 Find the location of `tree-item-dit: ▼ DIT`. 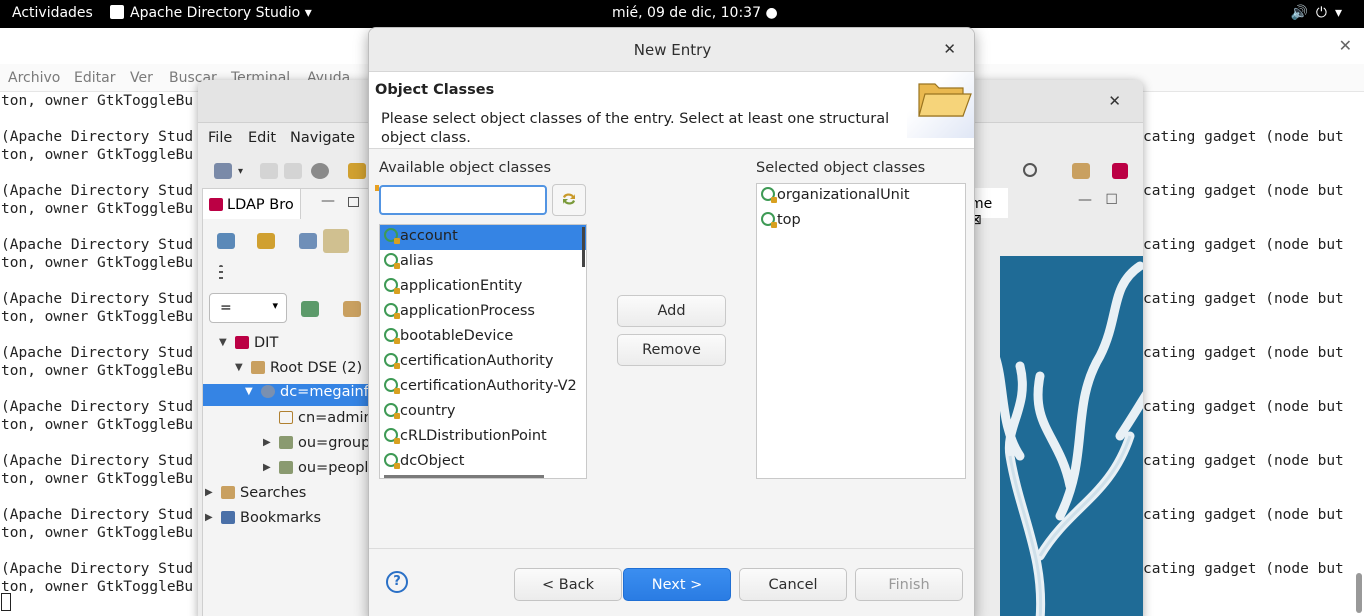

tree-item-dit: ▼ DIT is located at coordinates (297, 346).